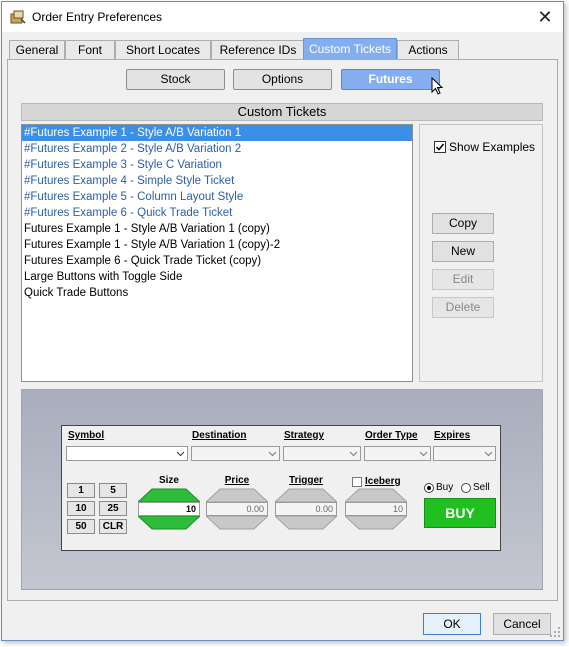 Image resolution: width=569 pixels, height=647 pixels. Describe the element at coordinates (383, 481) in the screenshot. I see `iceberg-label: Iceberg` at that location.